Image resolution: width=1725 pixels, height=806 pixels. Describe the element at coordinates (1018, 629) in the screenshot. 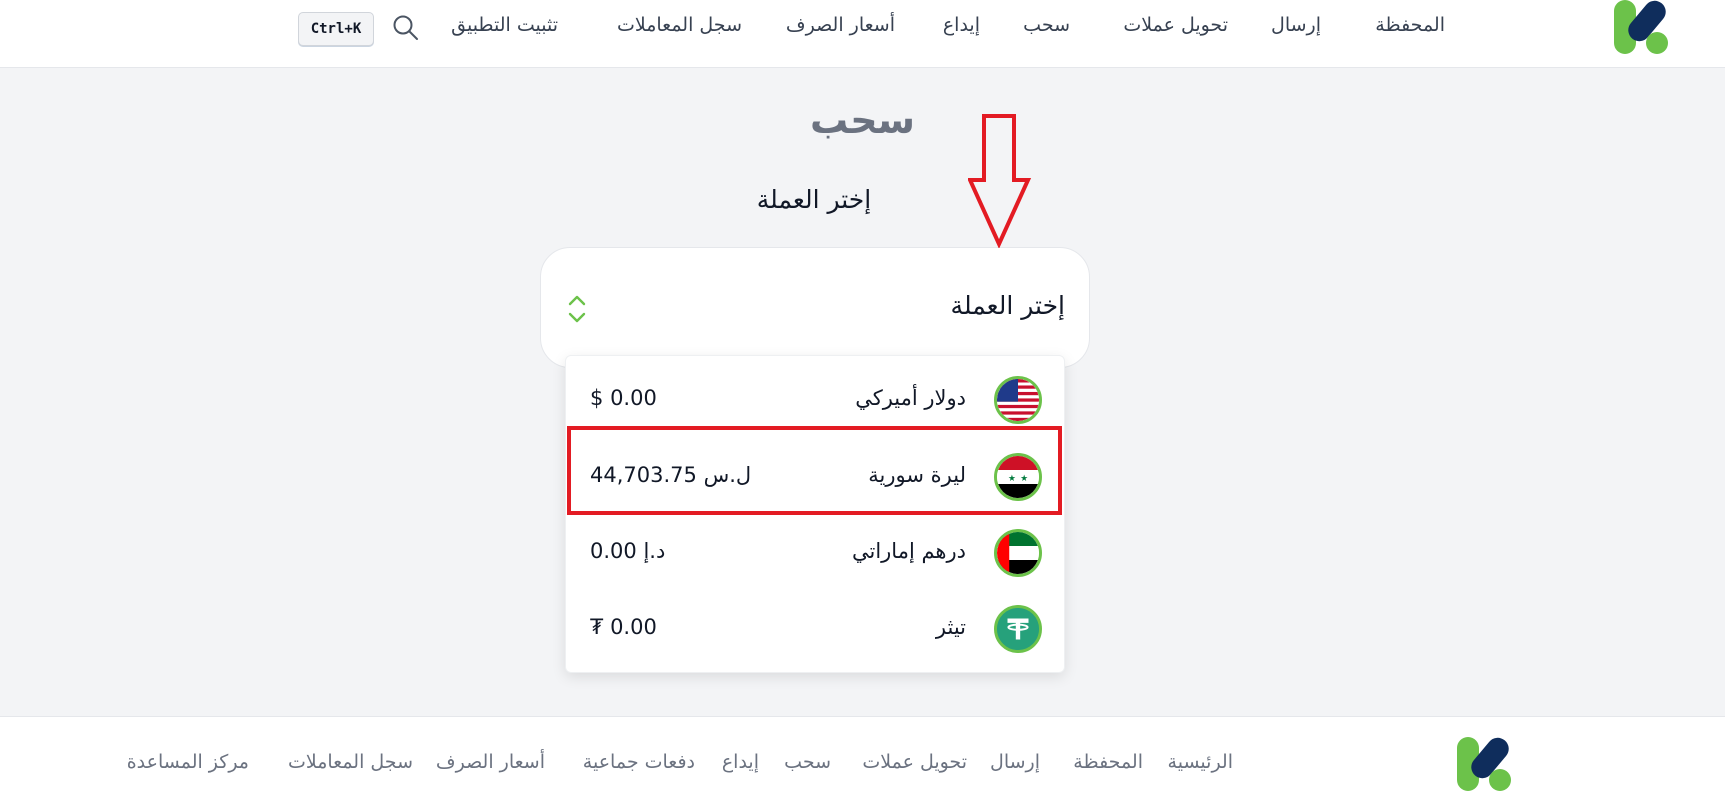

I see `tether-icon` at that location.